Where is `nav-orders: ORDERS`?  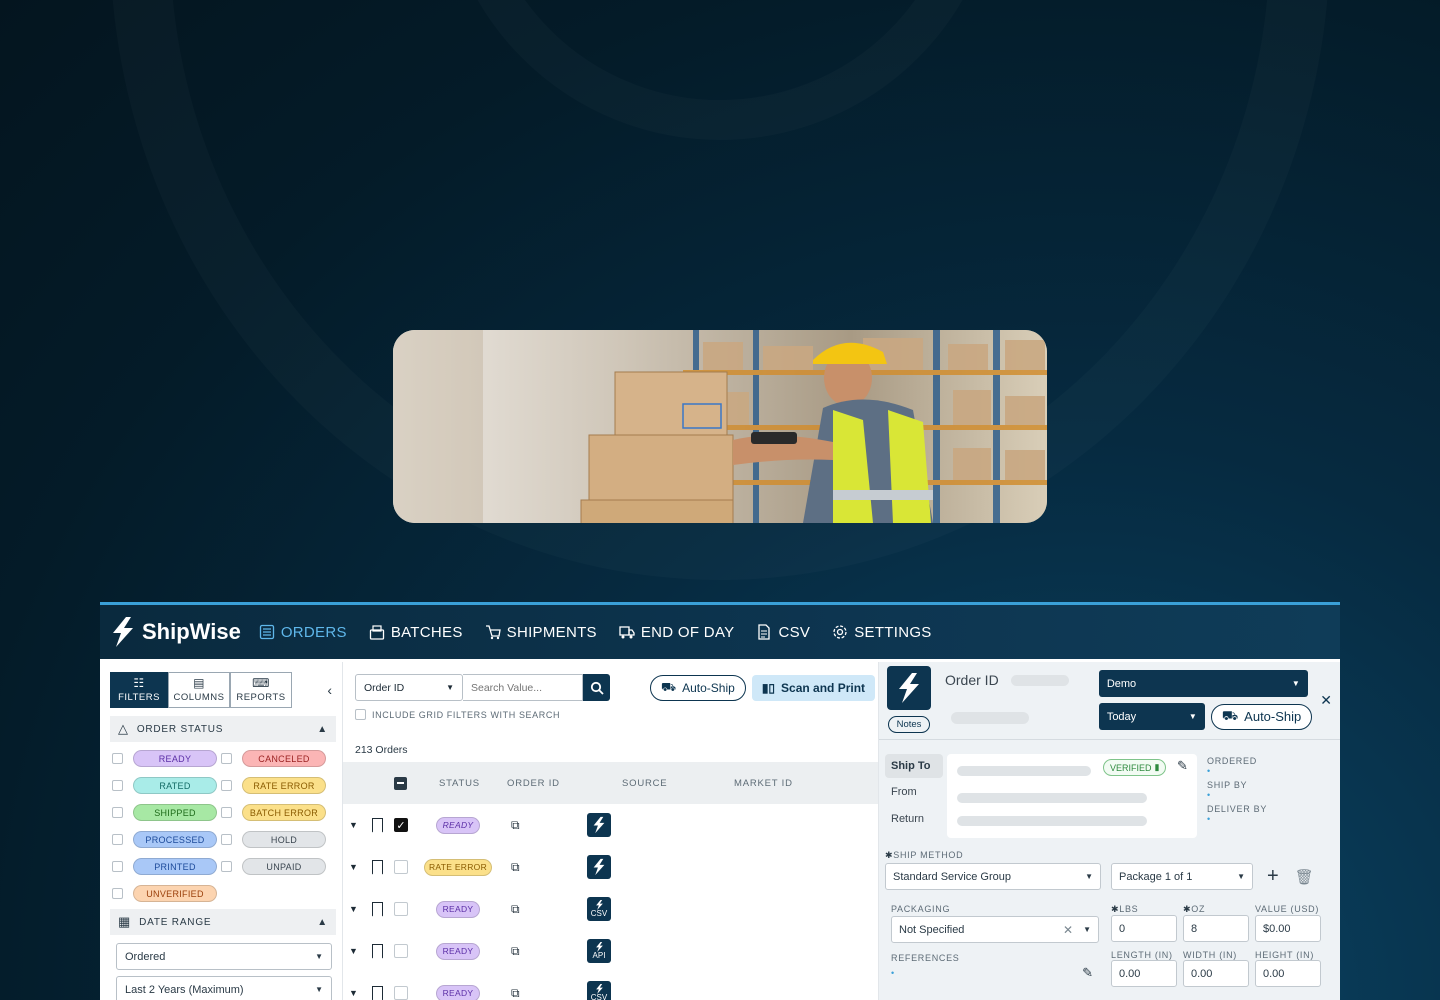
nav-orders: ORDERS is located at coordinates (303, 632).